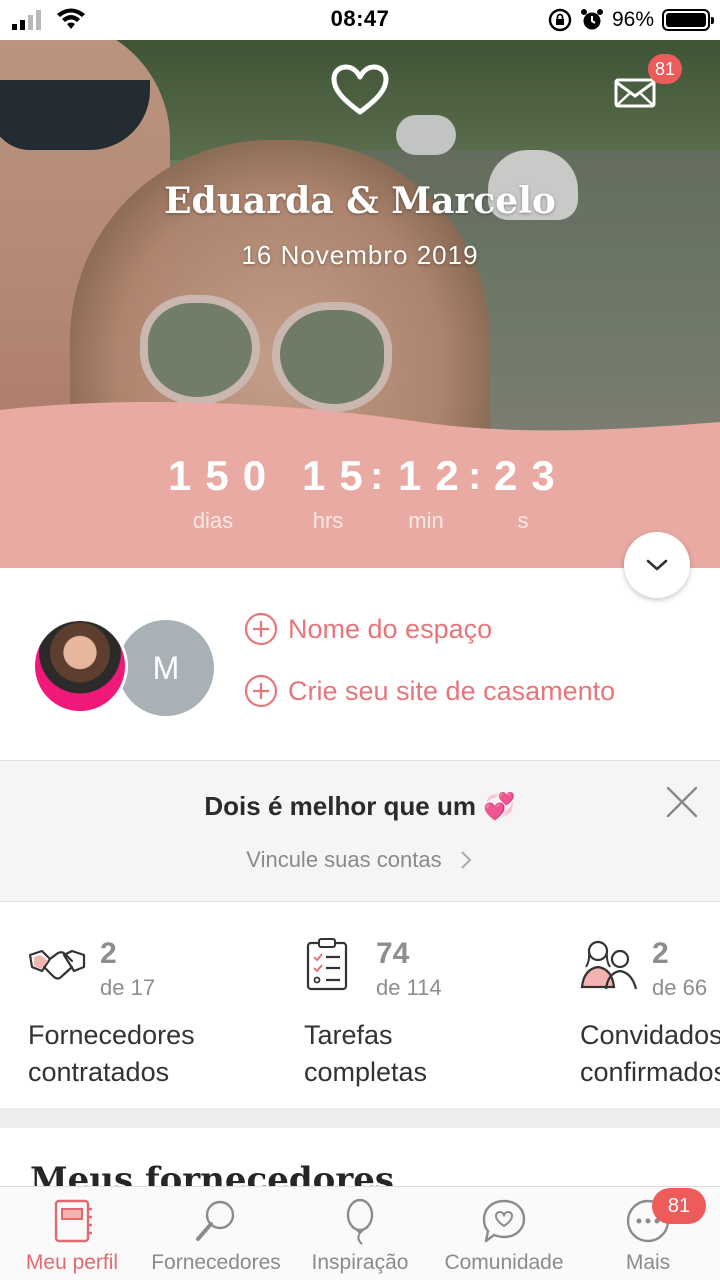 This screenshot has height=1280, width=720. What do you see at coordinates (609, 965) in the screenshot?
I see `guests-icon` at bounding box center [609, 965].